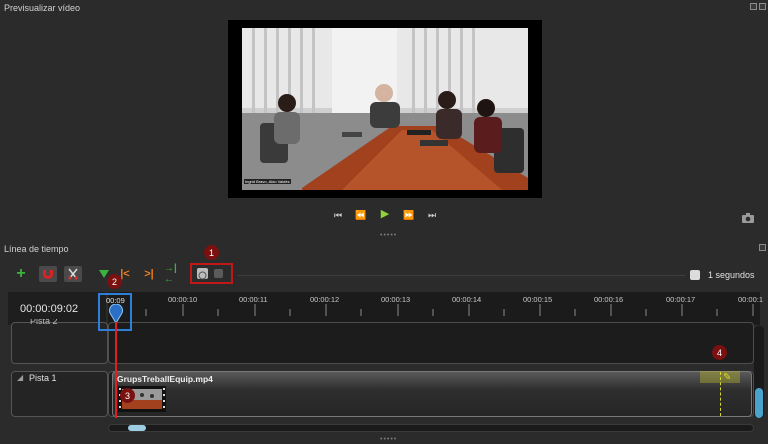  I want to click on track-name-1: Pista 1, so click(43, 378).